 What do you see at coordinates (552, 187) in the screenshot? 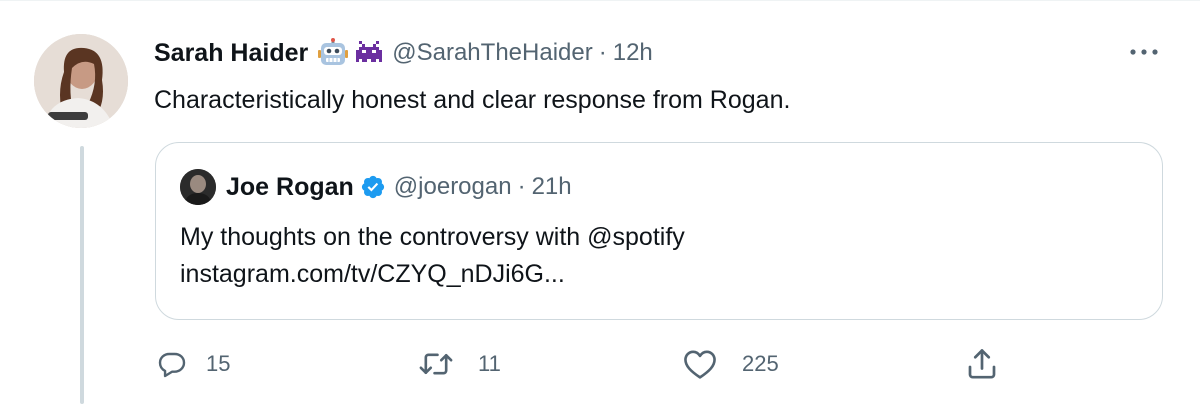
I see `quoted-tweet-timestamp: 21h` at bounding box center [552, 187].